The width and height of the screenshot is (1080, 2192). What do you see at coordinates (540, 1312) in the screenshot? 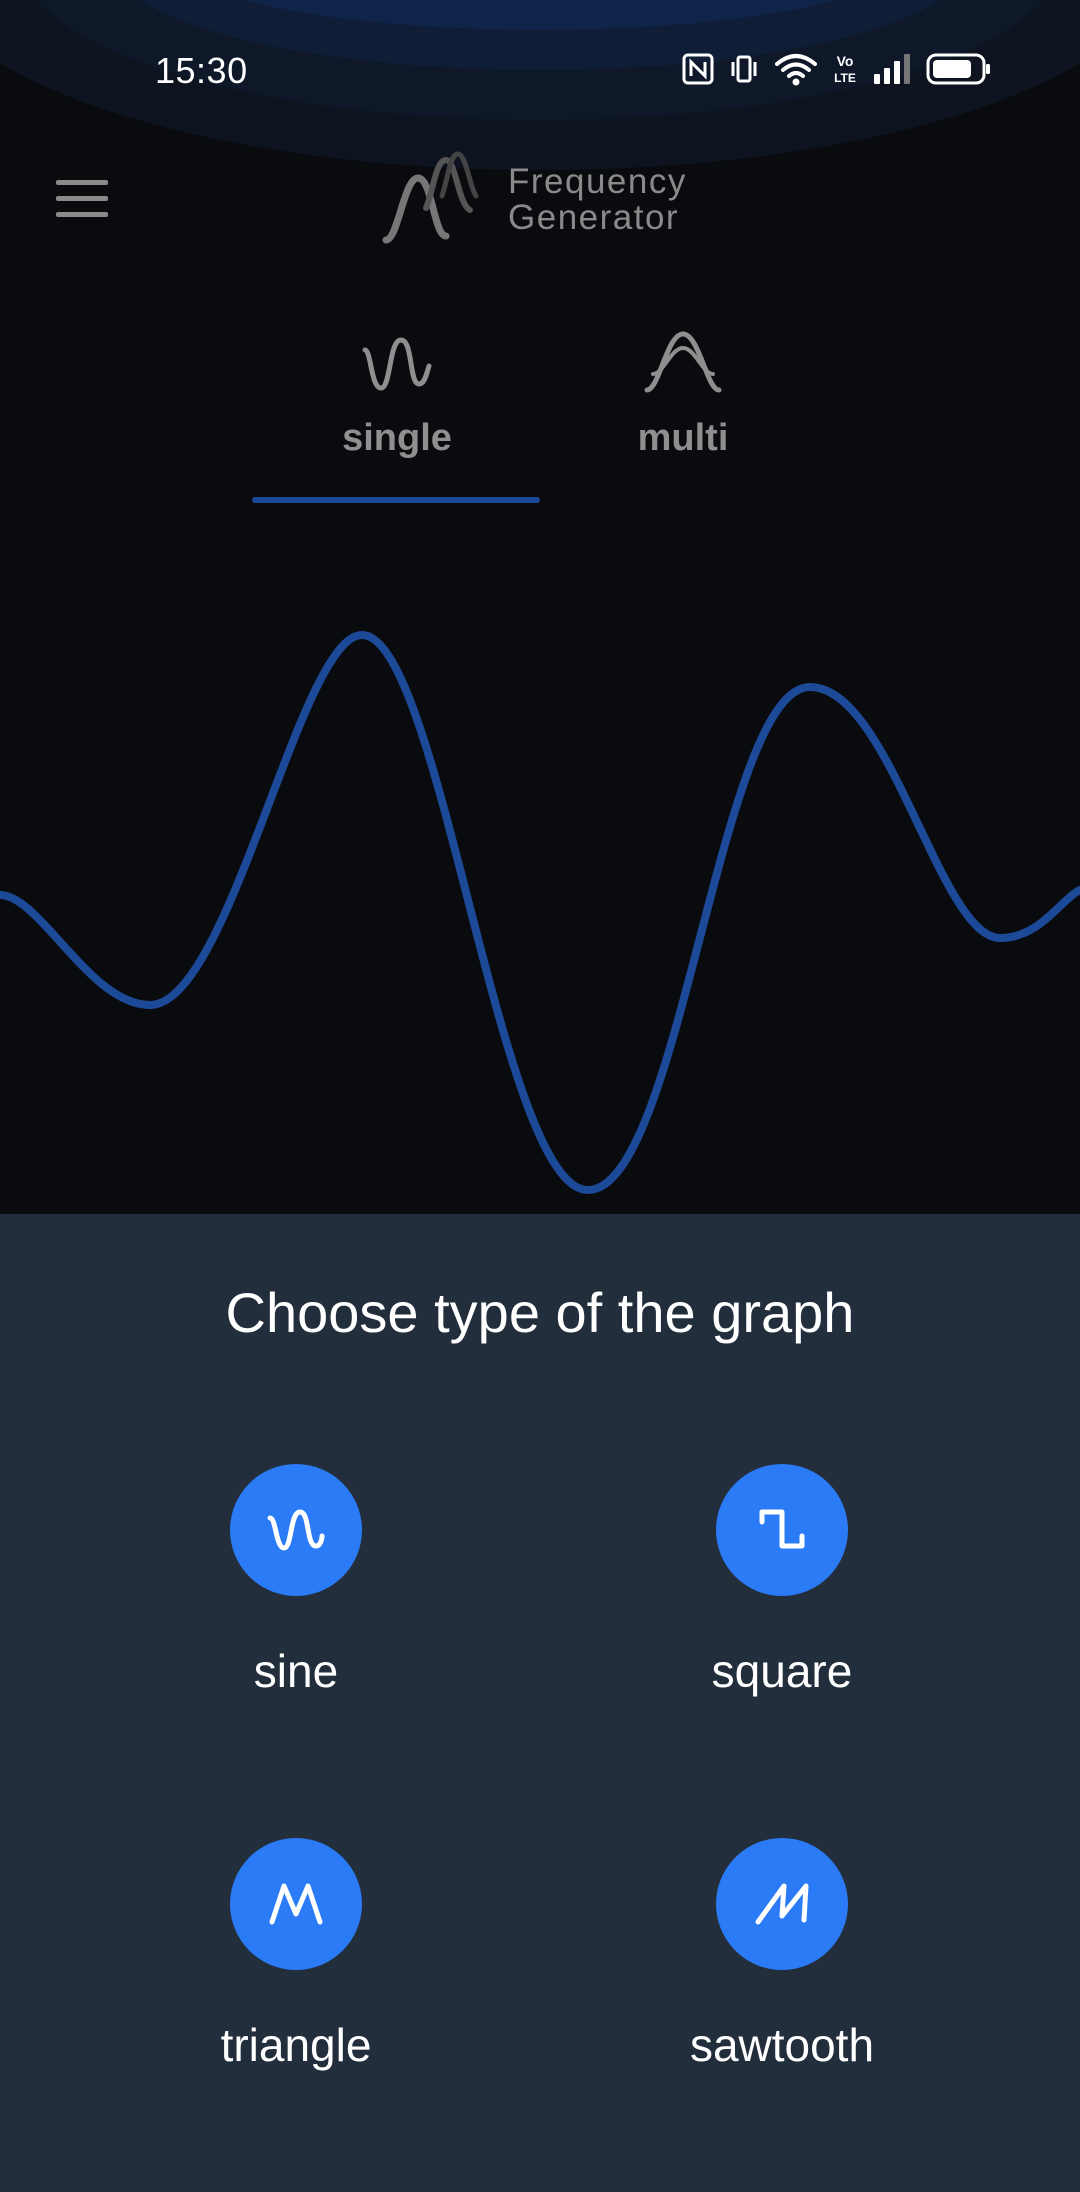
I see `sheet-title: Choose type of the graph` at bounding box center [540, 1312].